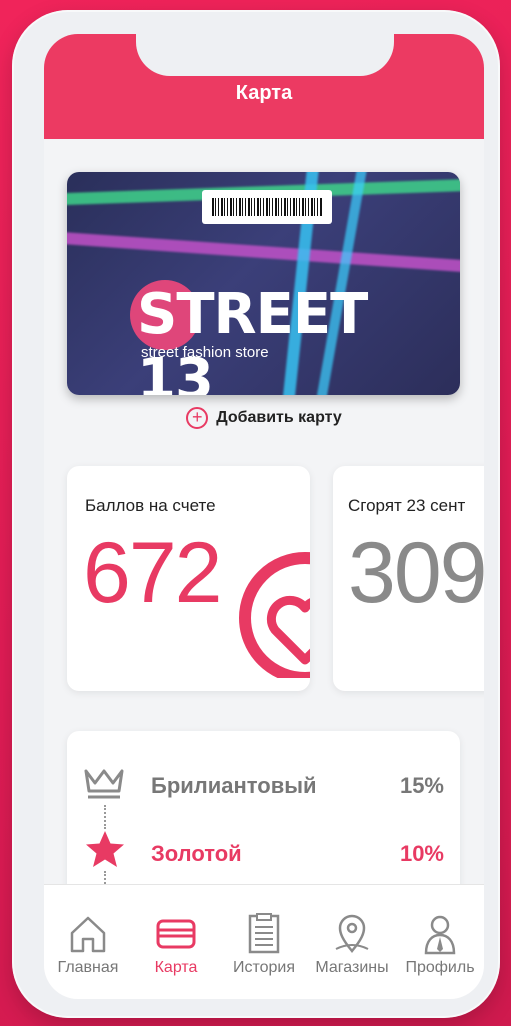 This screenshot has height=1026, width=511. What do you see at coordinates (234, 785) in the screenshot?
I see `level-name: Брилиантовый` at bounding box center [234, 785].